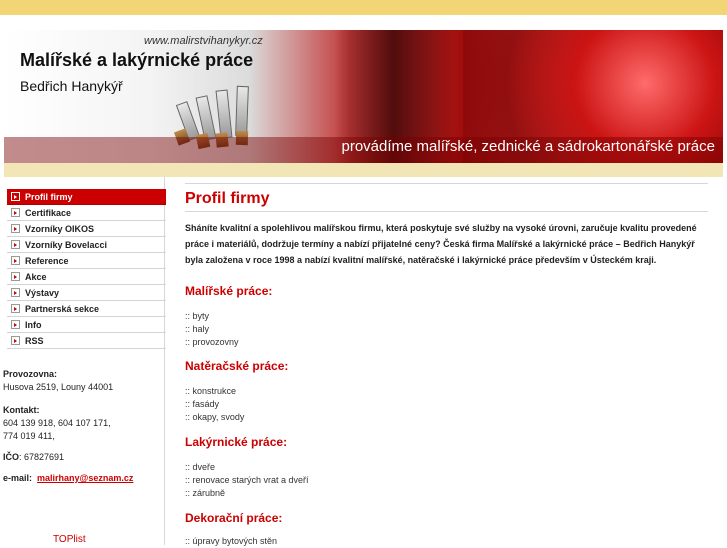 This screenshot has height=548, width=727. Describe the element at coordinates (86, 293) in the screenshot. I see `menu-item-vystavy: Výstavy` at that location.